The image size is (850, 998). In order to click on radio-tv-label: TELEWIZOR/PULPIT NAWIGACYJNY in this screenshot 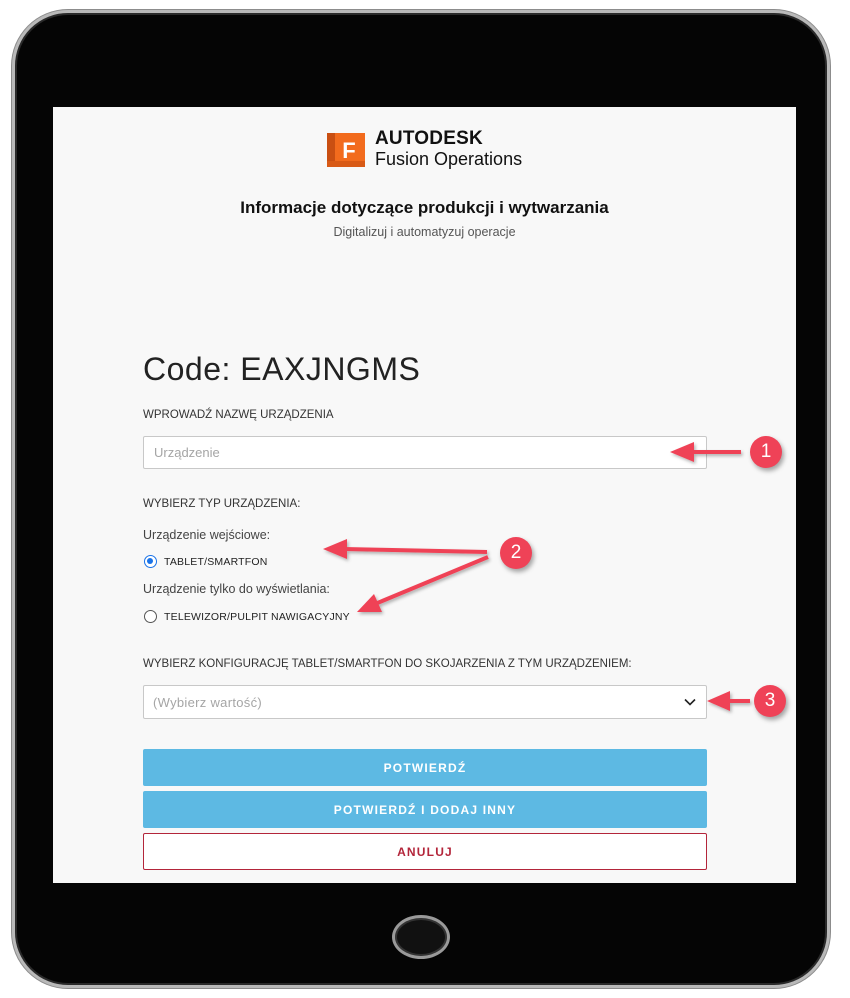, I will do `click(257, 616)`.